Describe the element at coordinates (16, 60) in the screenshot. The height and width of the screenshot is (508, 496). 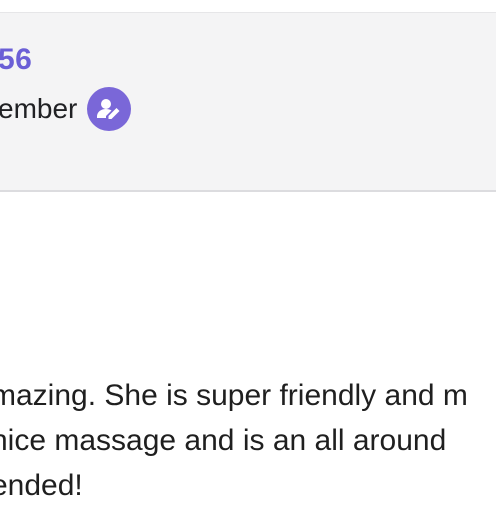
I see `reviewer-username: 56` at that location.